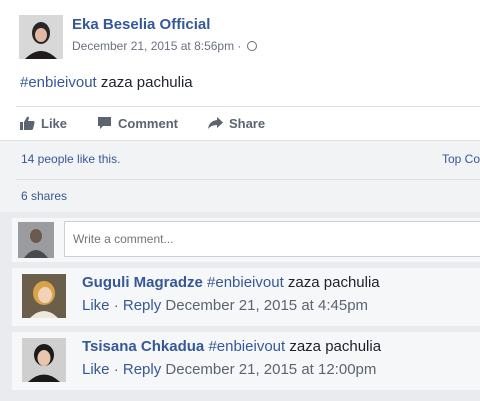 Image resolution: width=480 pixels, height=401 pixels. I want to click on top-comments-toggle: Top Co, so click(461, 159).